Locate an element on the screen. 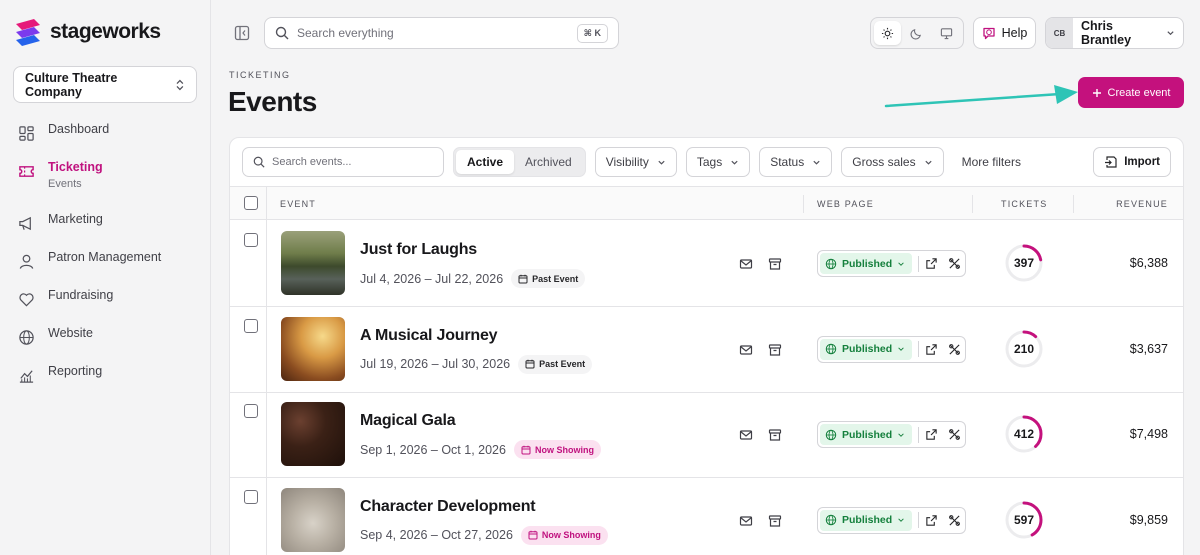  status-badge: Past Event is located at coordinates (555, 364).